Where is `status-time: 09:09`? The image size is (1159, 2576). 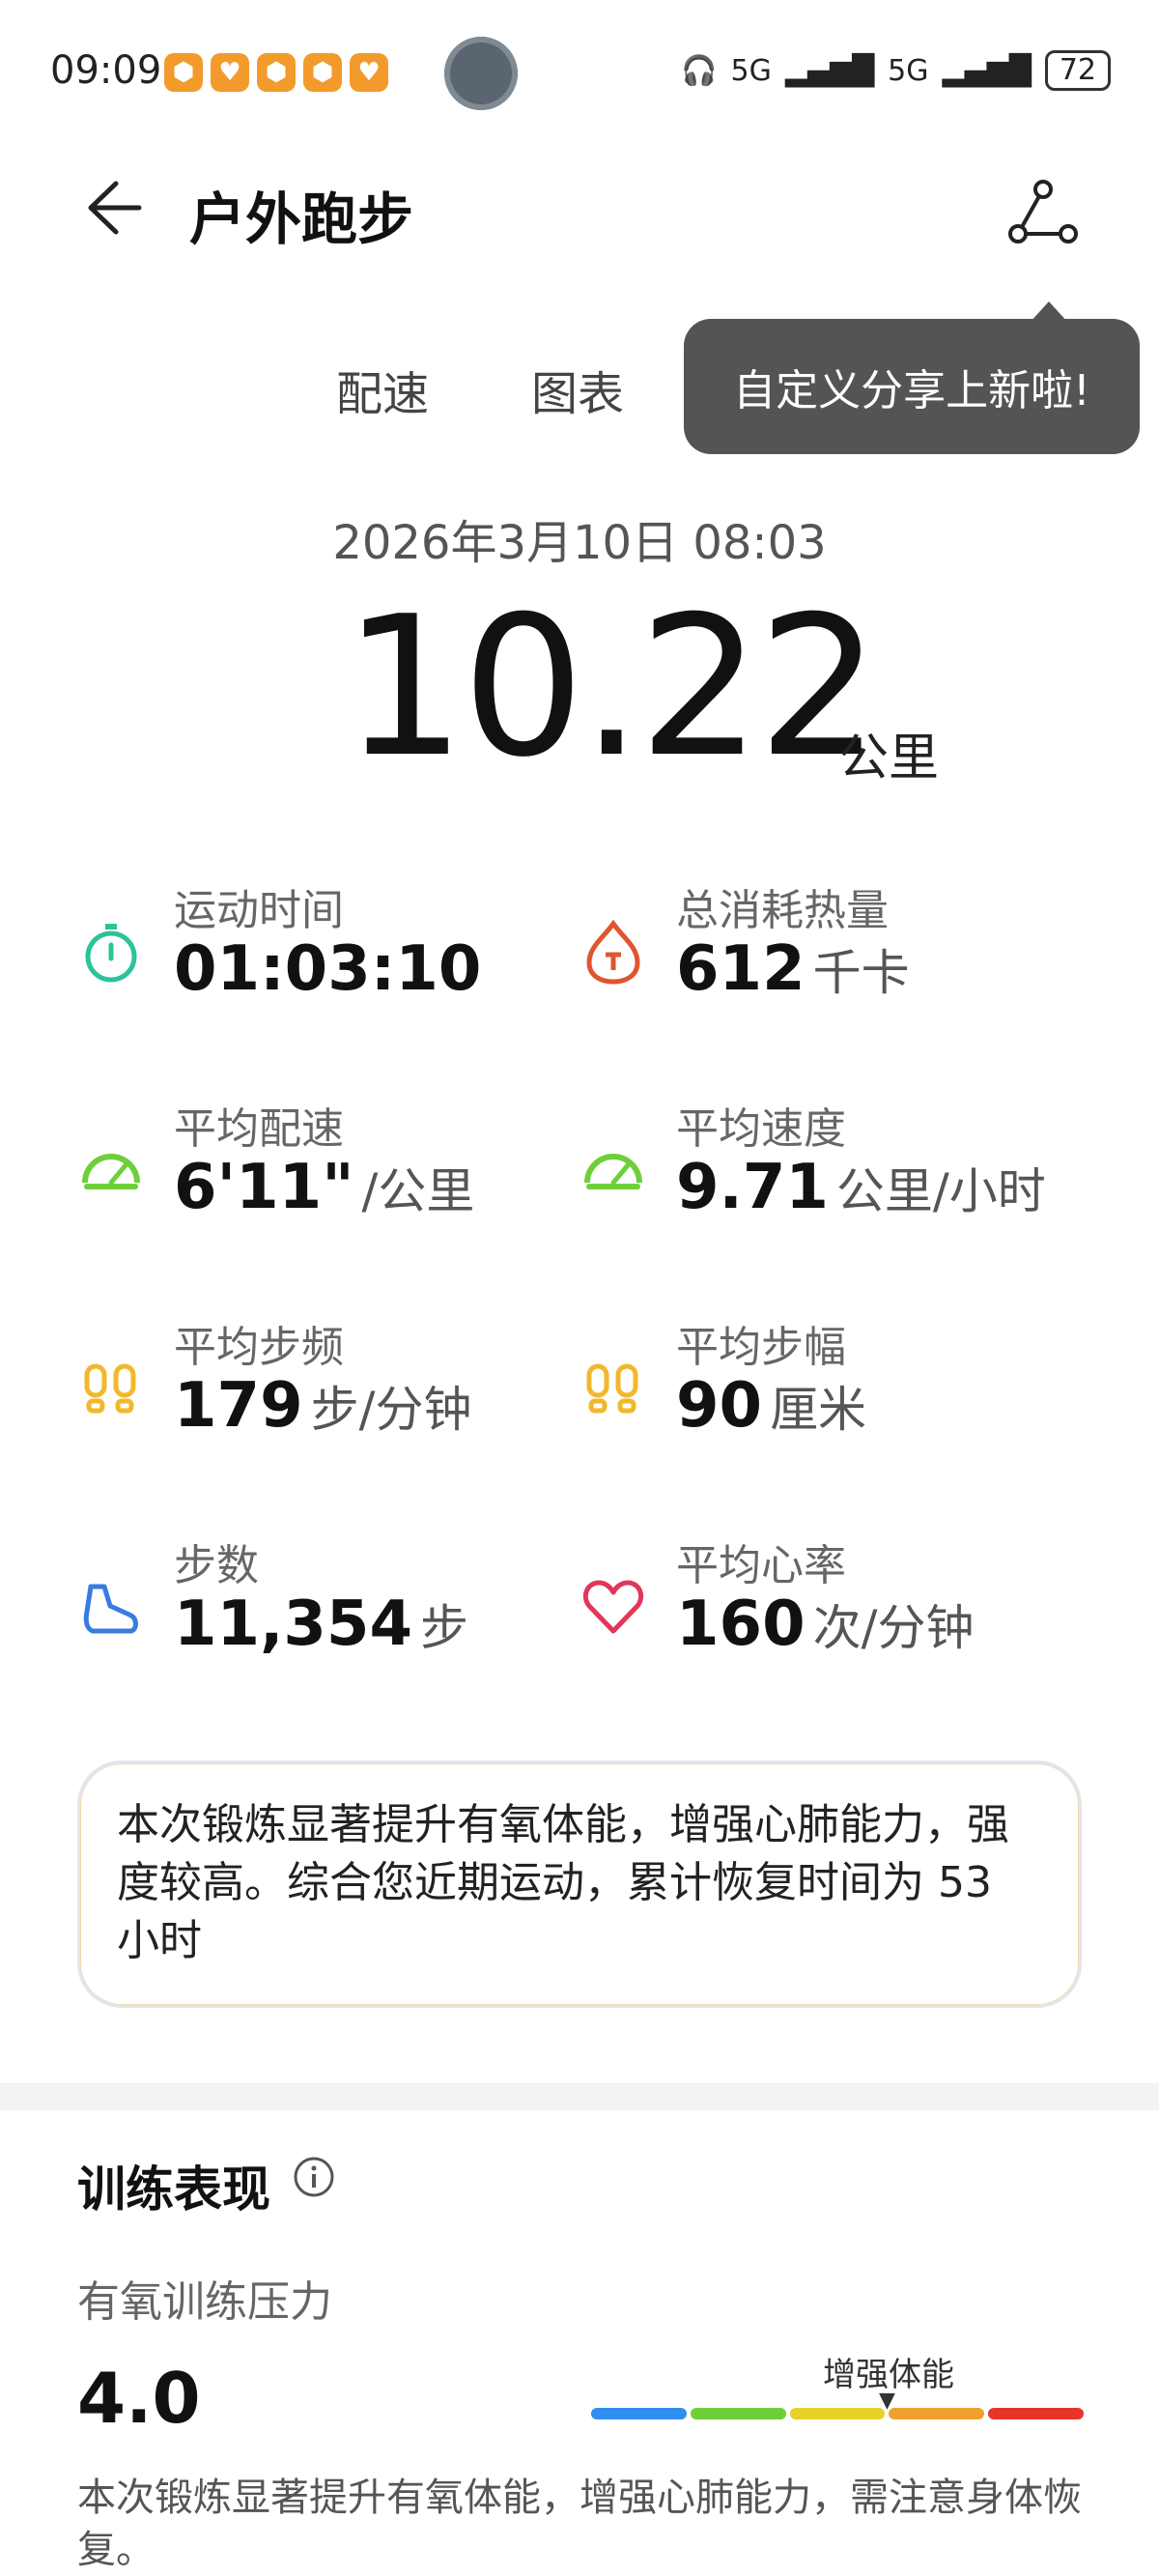 status-time: 09:09 is located at coordinates (106, 70).